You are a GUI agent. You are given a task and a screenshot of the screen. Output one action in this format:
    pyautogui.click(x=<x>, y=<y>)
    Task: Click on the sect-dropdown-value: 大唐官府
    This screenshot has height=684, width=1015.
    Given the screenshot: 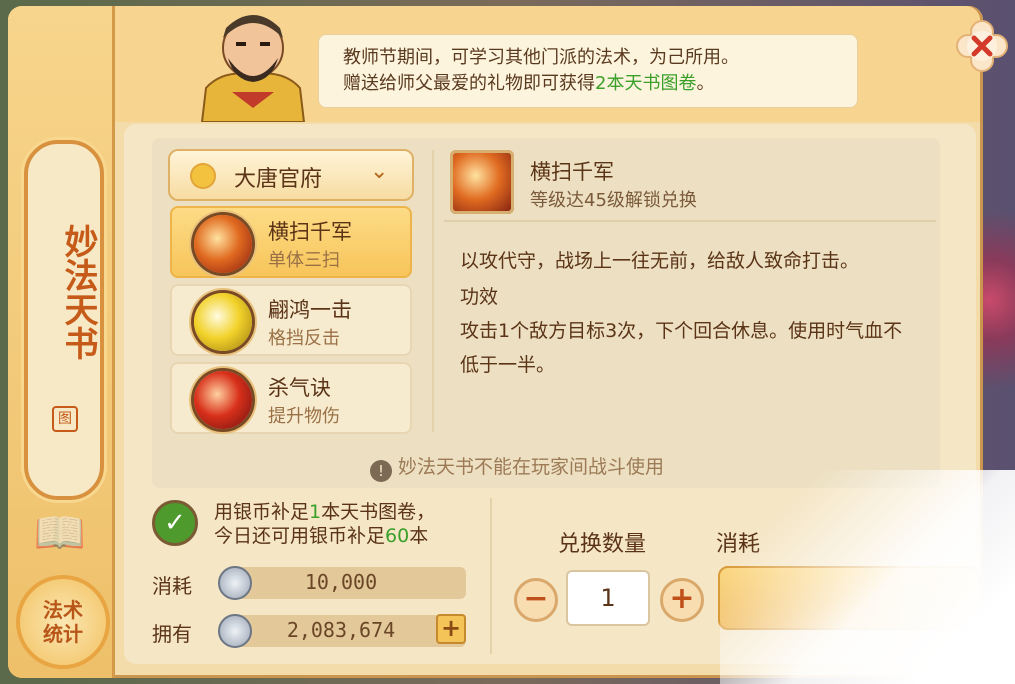 What is the action you would take?
    pyautogui.click(x=278, y=179)
    